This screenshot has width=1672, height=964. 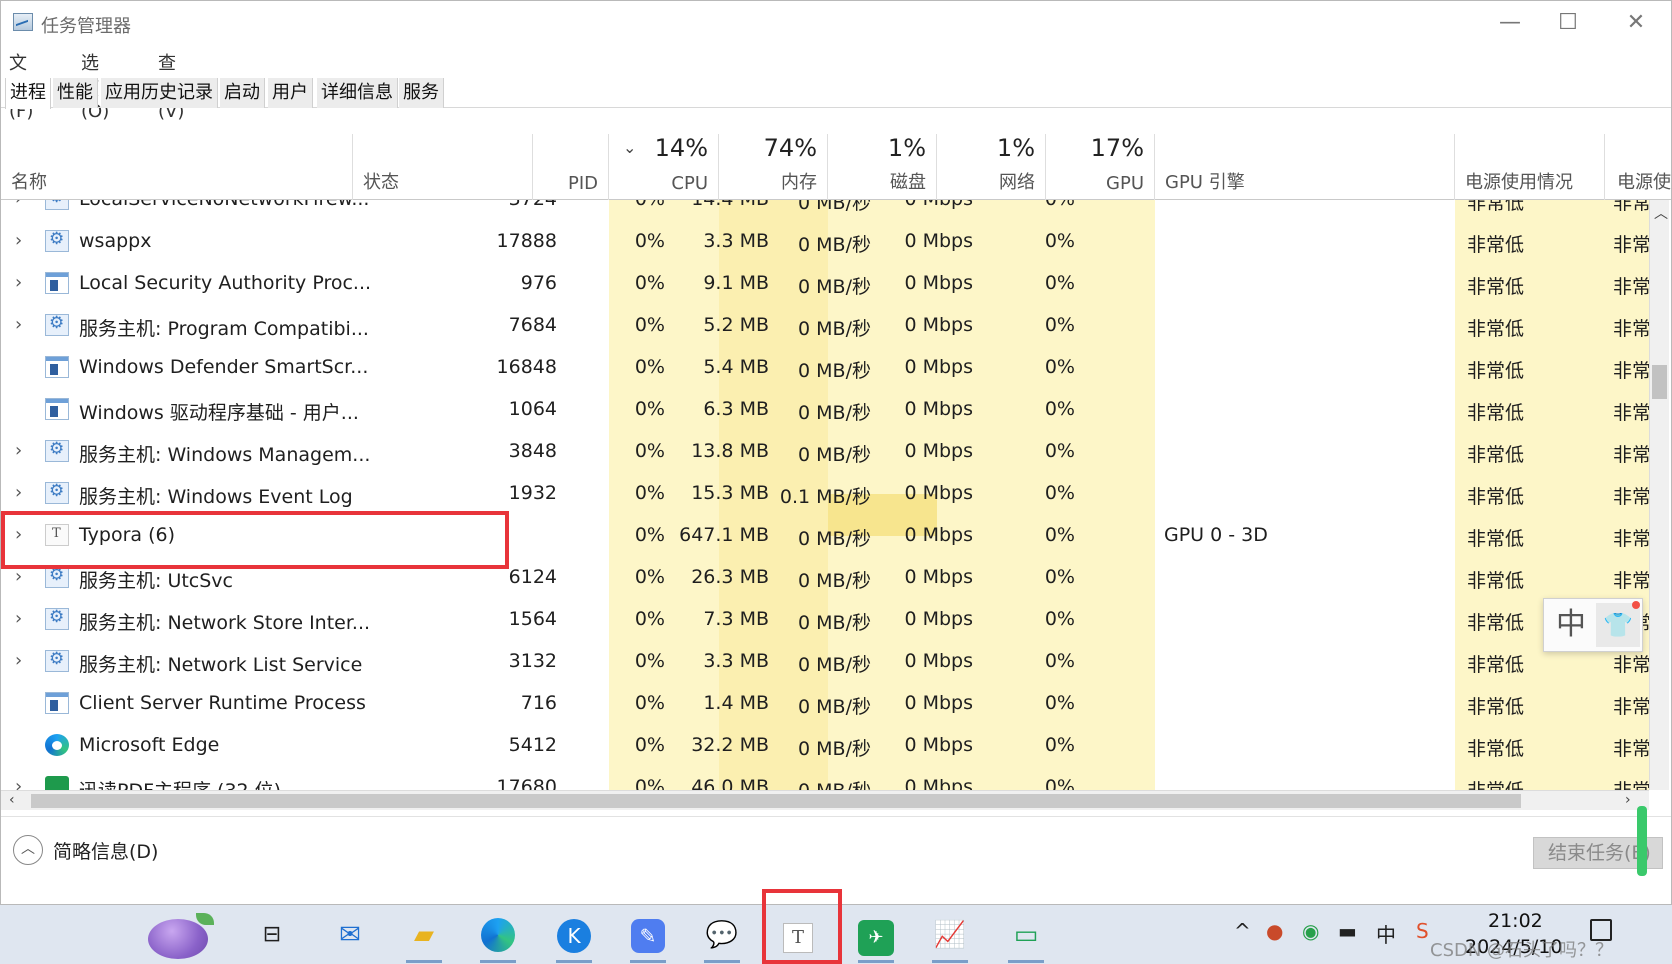 What do you see at coordinates (1347, 931) in the screenshot?
I see `battery-tray-icon: ▬` at bounding box center [1347, 931].